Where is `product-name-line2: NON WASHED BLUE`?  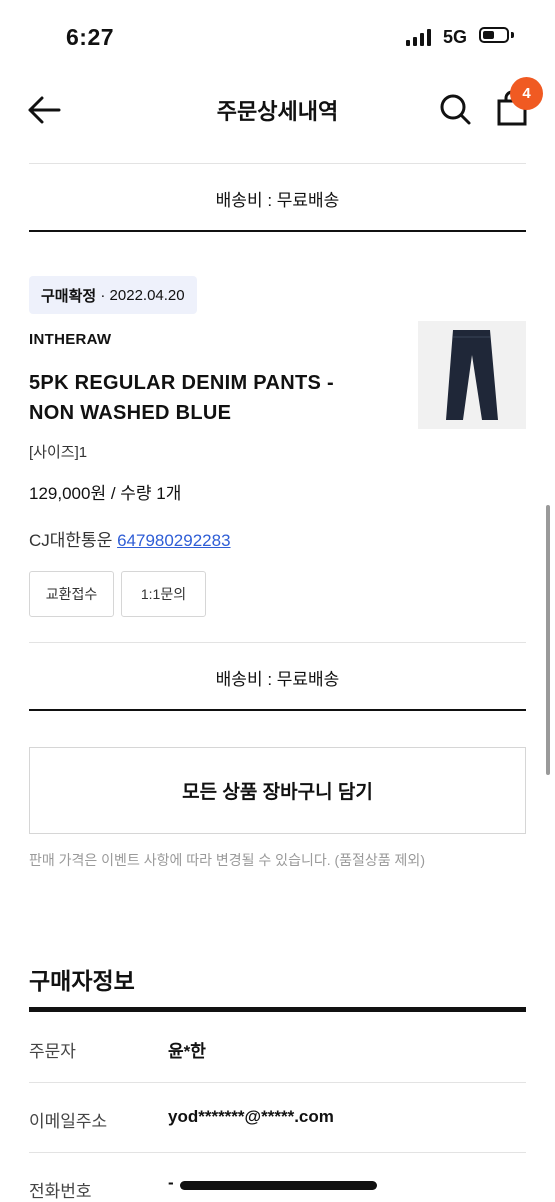 product-name-line2: NON WASHED BLUE is located at coordinates (130, 413).